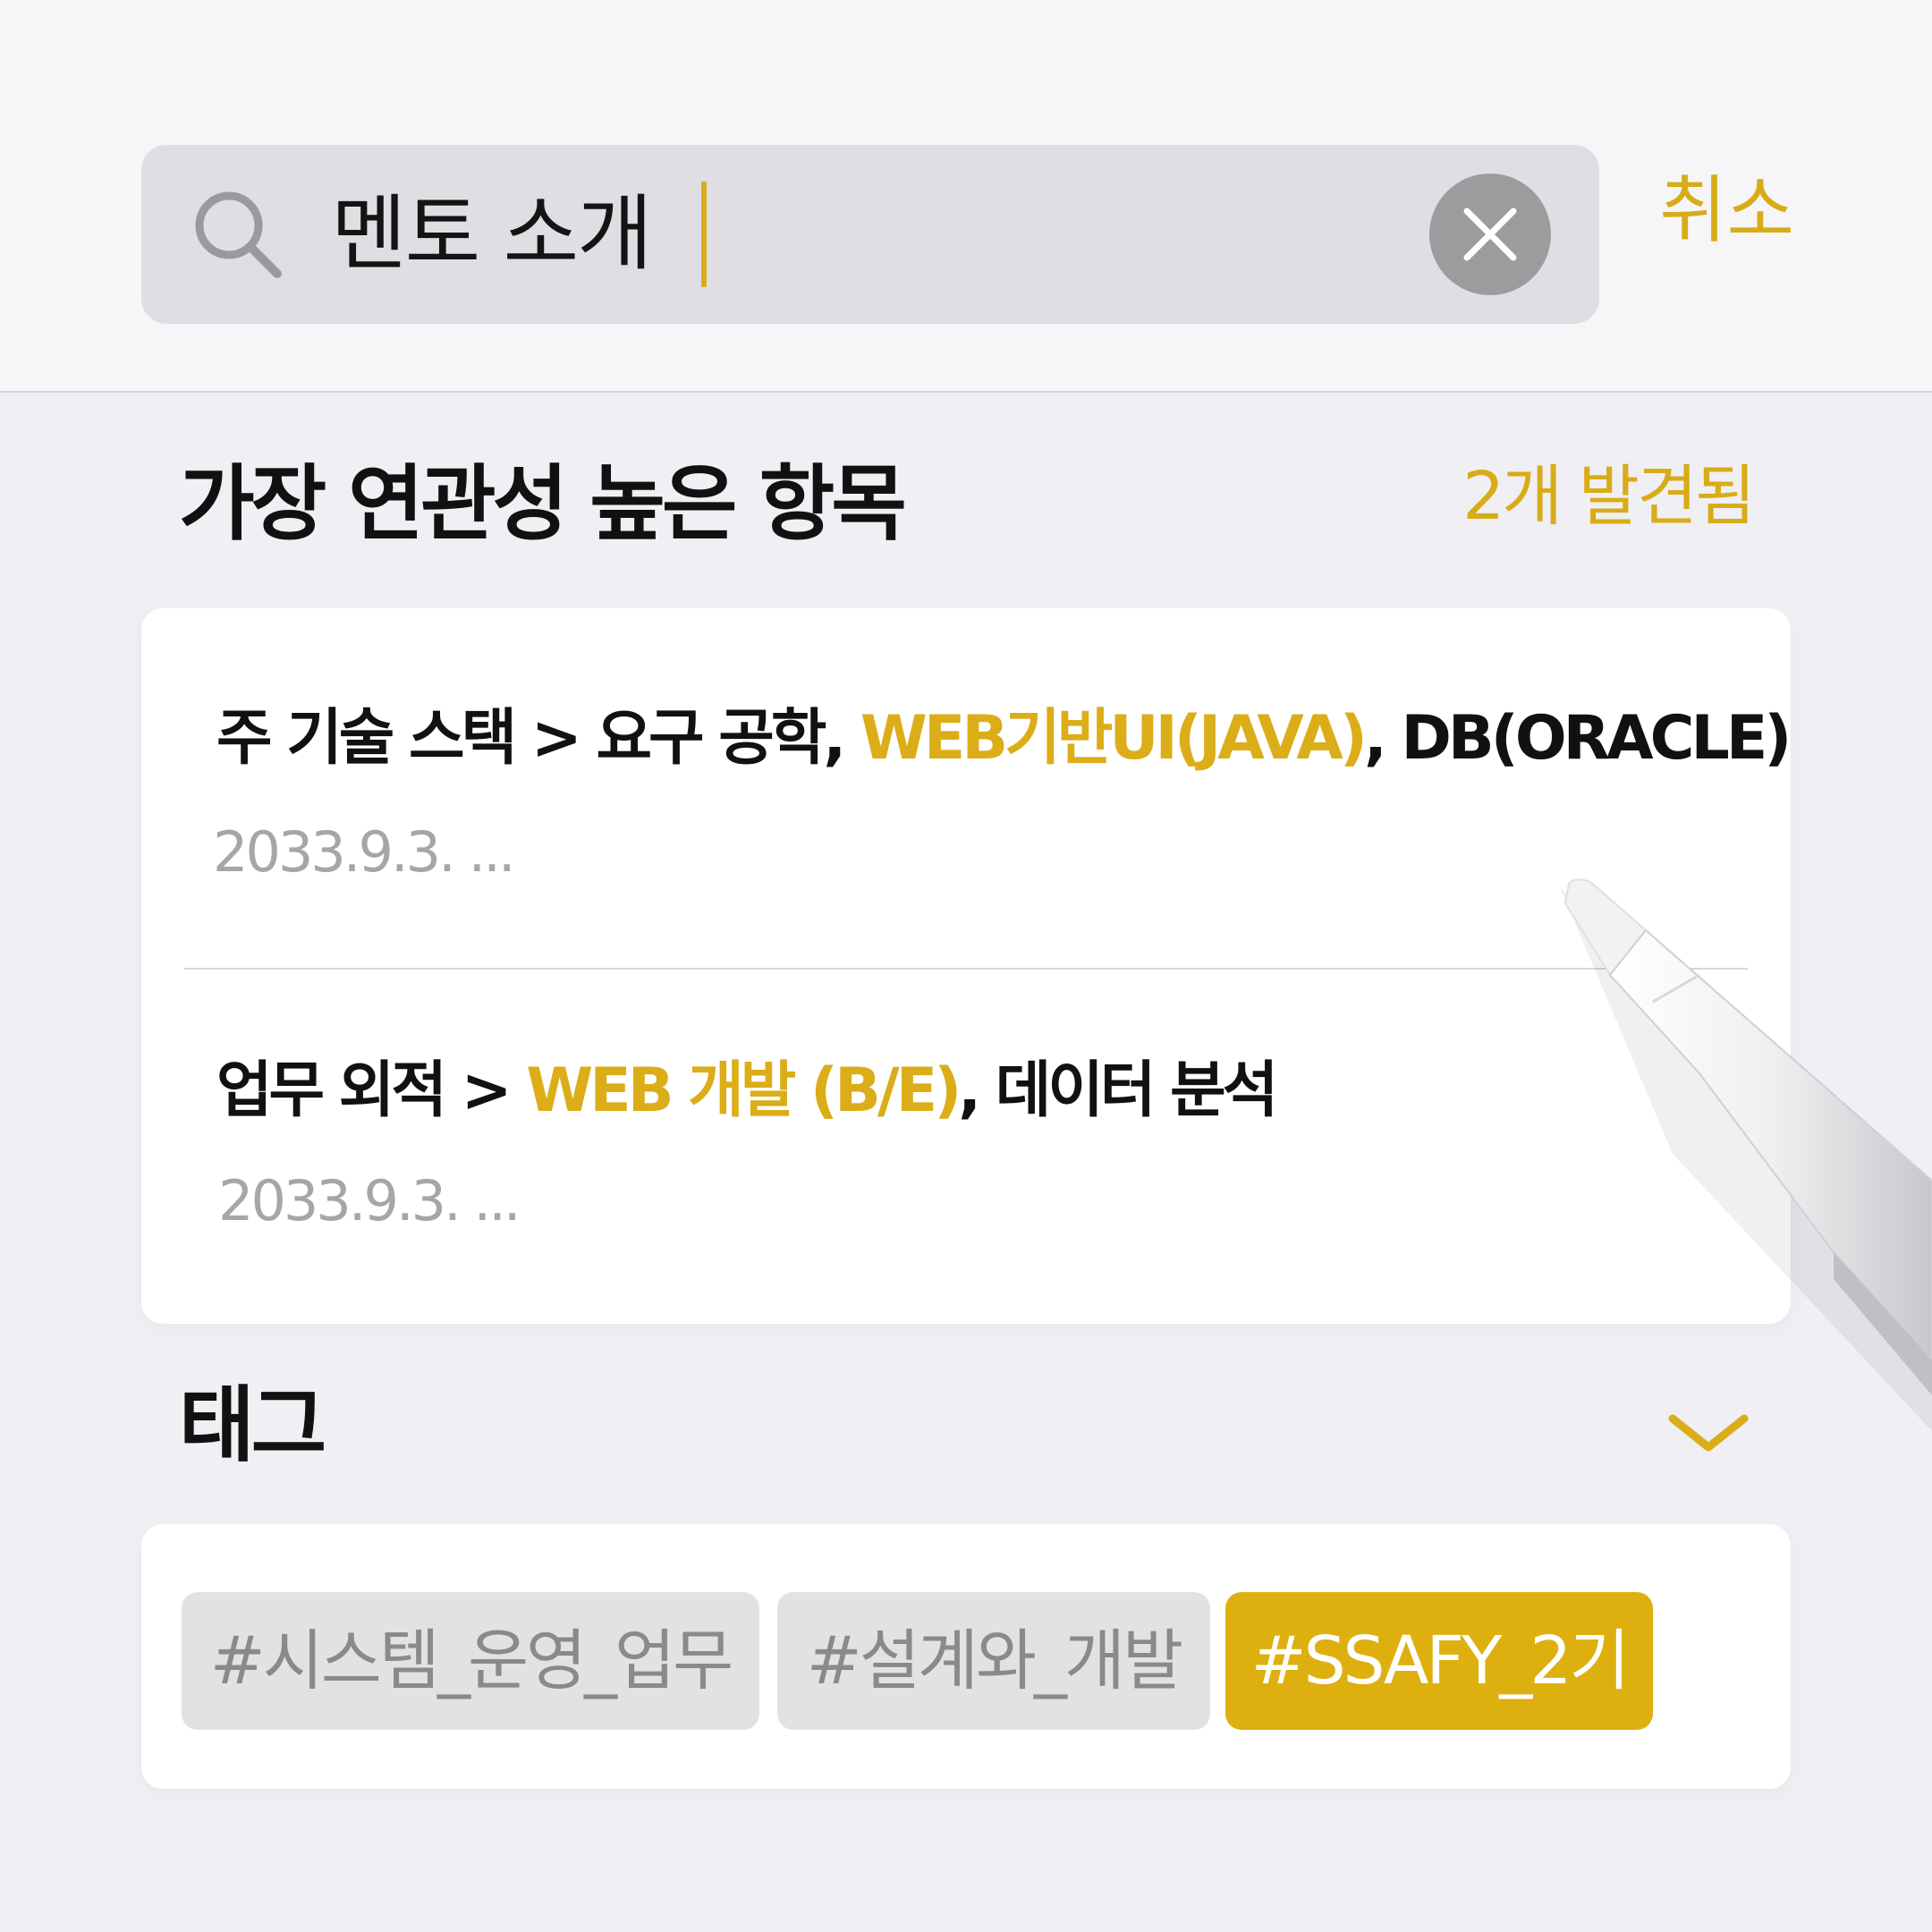 The height and width of the screenshot is (1932, 1932). What do you see at coordinates (1439, 1661) in the screenshot?
I see `tag-chip-selected: #SSAFY_2기` at bounding box center [1439, 1661].